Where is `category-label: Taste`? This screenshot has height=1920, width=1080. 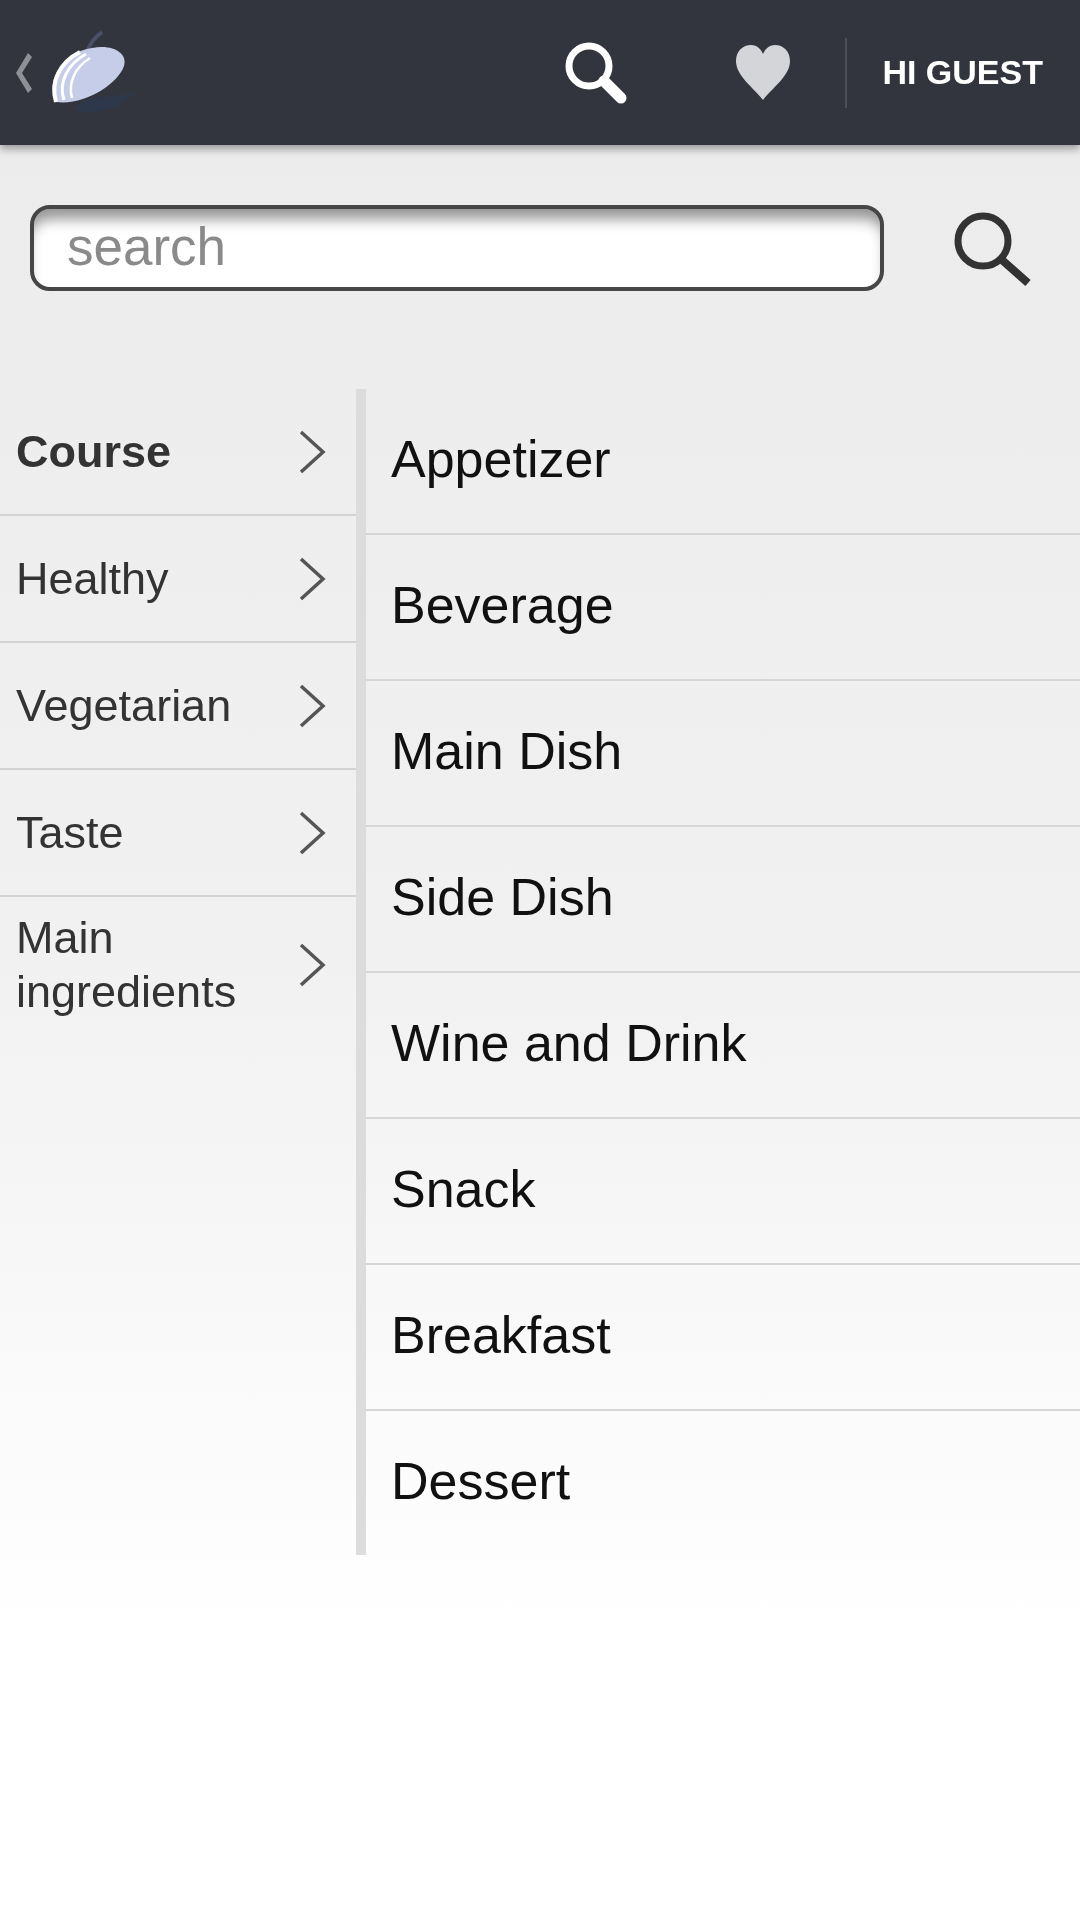
category-label: Taste is located at coordinates (70, 832).